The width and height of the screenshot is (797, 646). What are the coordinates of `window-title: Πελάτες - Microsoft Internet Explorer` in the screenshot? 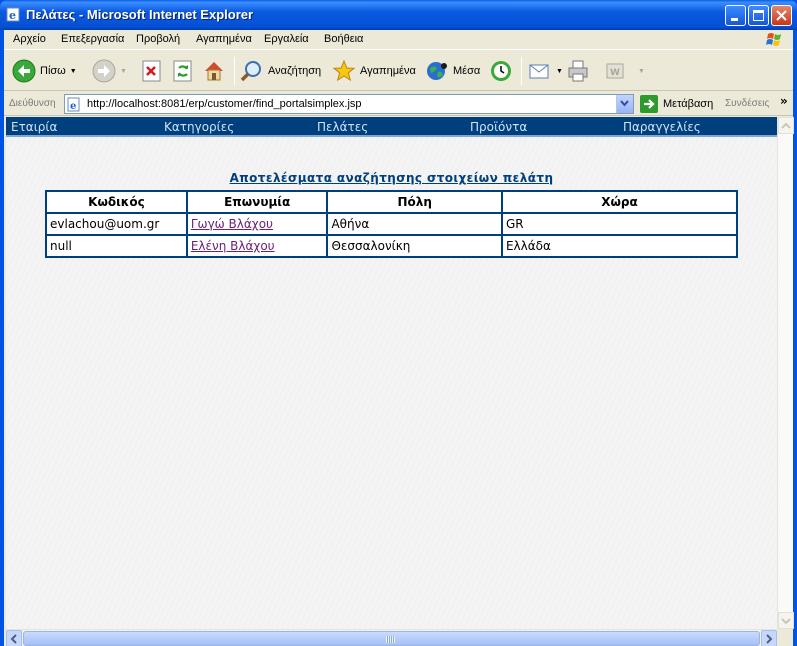 It's located at (140, 14).